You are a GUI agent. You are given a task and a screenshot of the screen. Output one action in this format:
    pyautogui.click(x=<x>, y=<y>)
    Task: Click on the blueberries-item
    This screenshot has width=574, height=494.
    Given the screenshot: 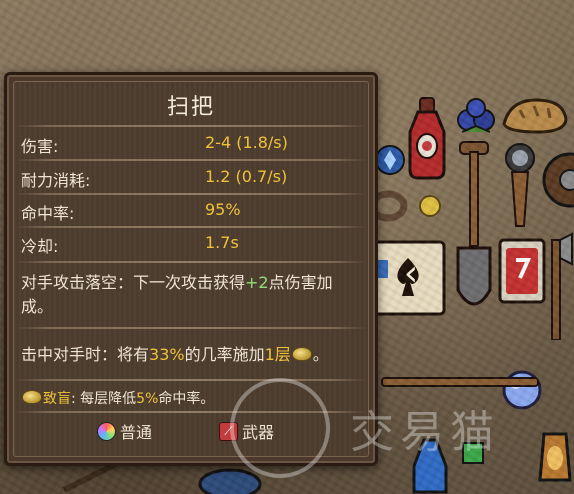 What is the action you would take?
    pyautogui.click(x=476, y=116)
    